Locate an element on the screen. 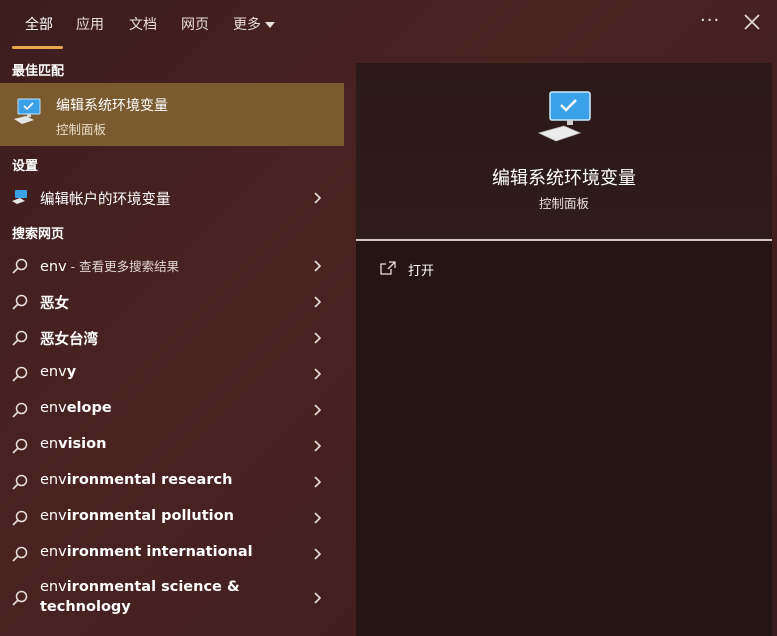 The width and height of the screenshot is (777, 636). close-icon is located at coordinates (752, 22).